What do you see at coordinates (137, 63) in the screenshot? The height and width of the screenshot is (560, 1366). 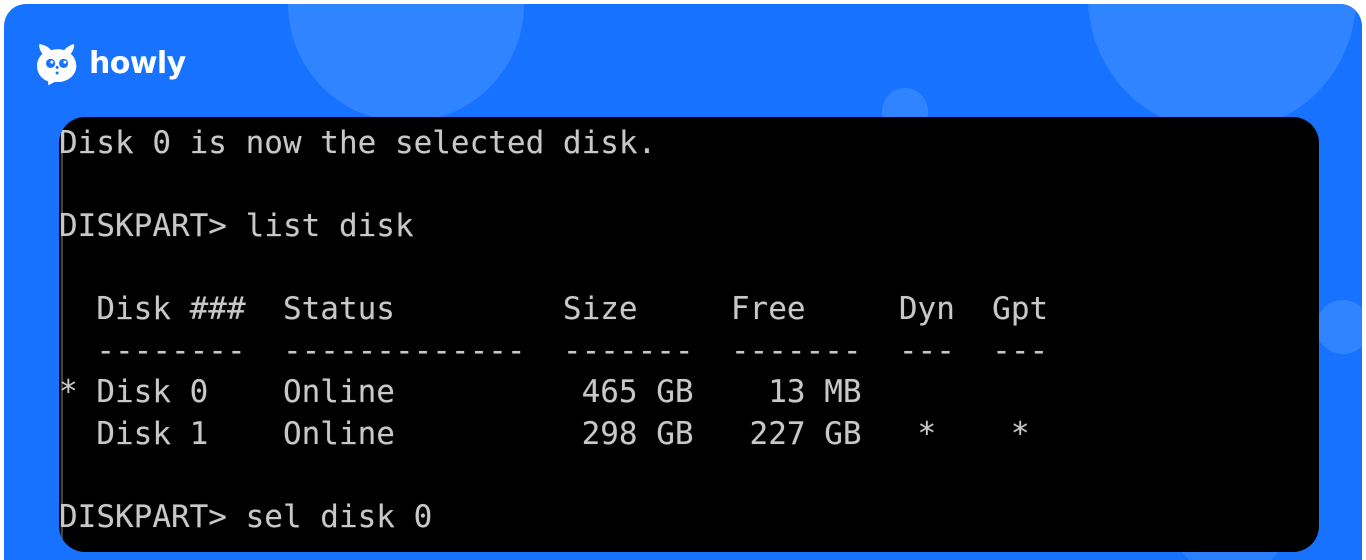 I see `brand-wordmark: howly` at bounding box center [137, 63].